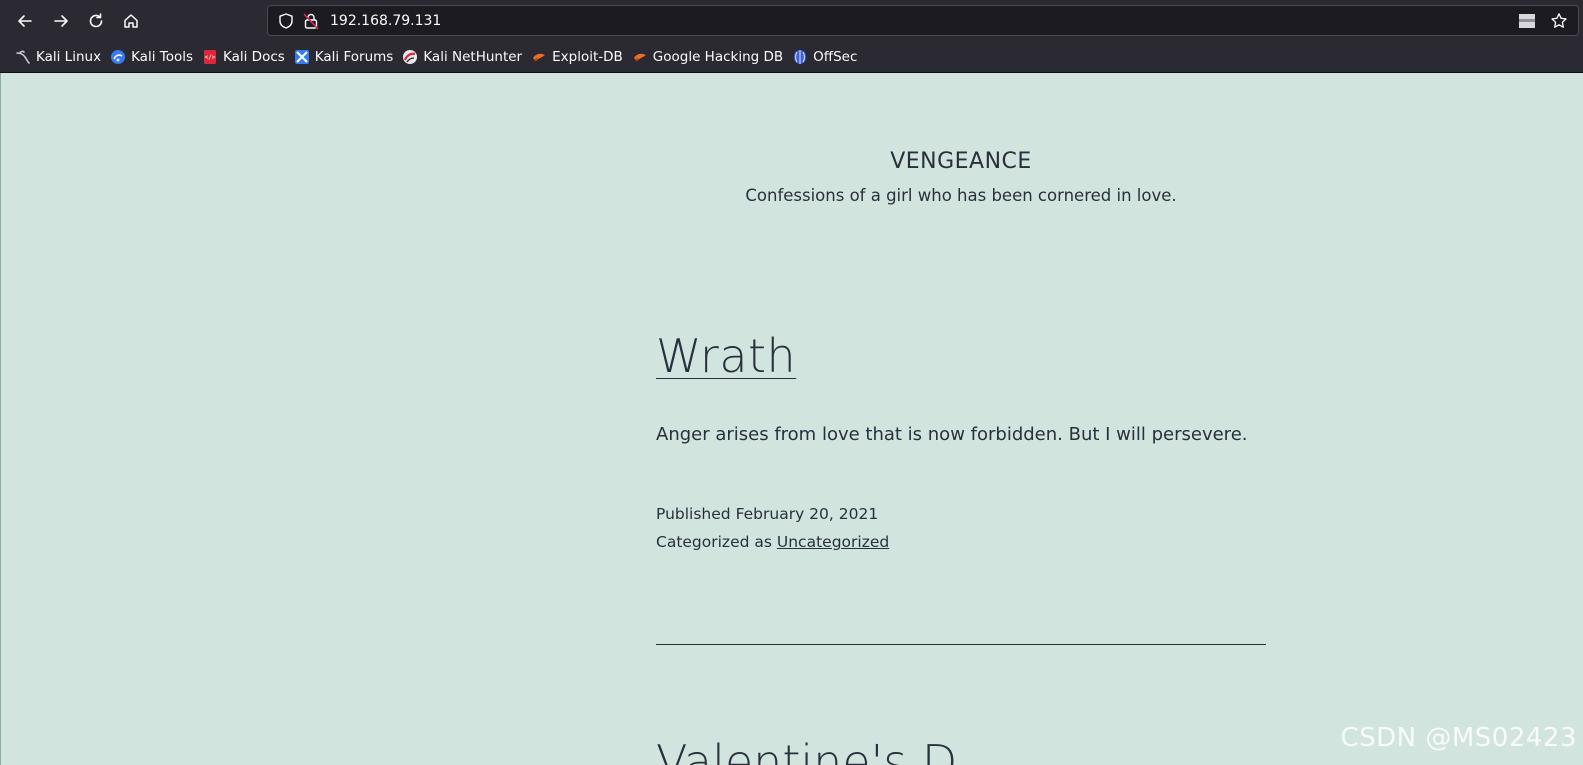  I want to click on navigation-toolbar: 192.168.79.131, so click(791, 21).